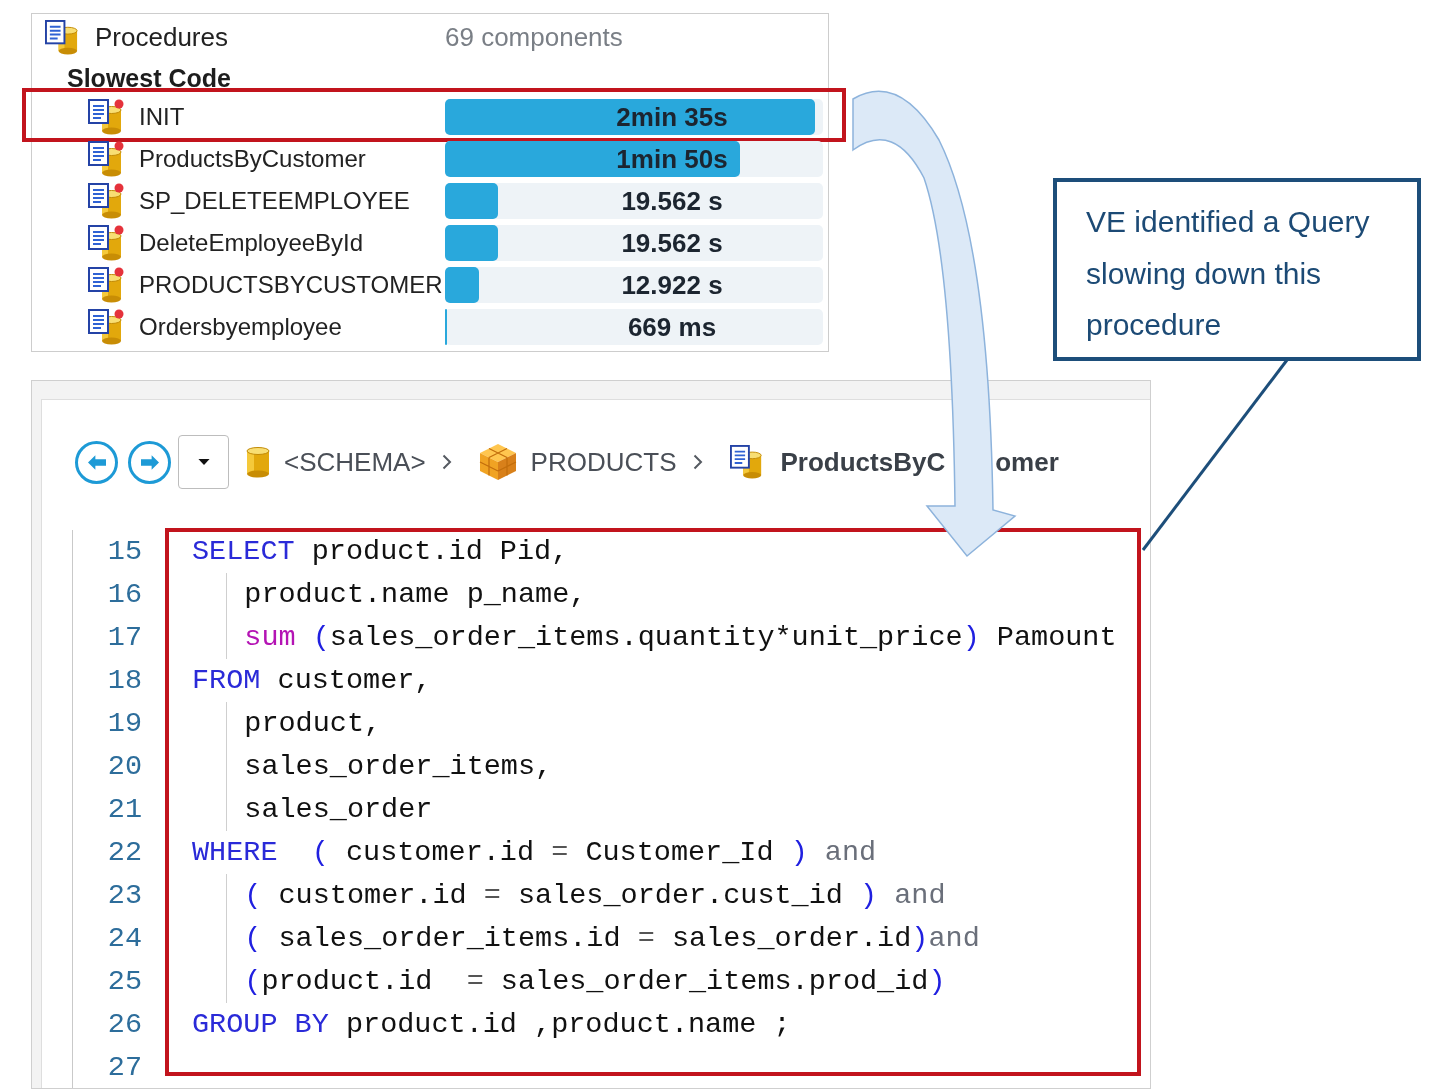  What do you see at coordinates (274, 201) in the screenshot?
I see `procedure-name: SP_DELETEEMPLOYEE` at bounding box center [274, 201].